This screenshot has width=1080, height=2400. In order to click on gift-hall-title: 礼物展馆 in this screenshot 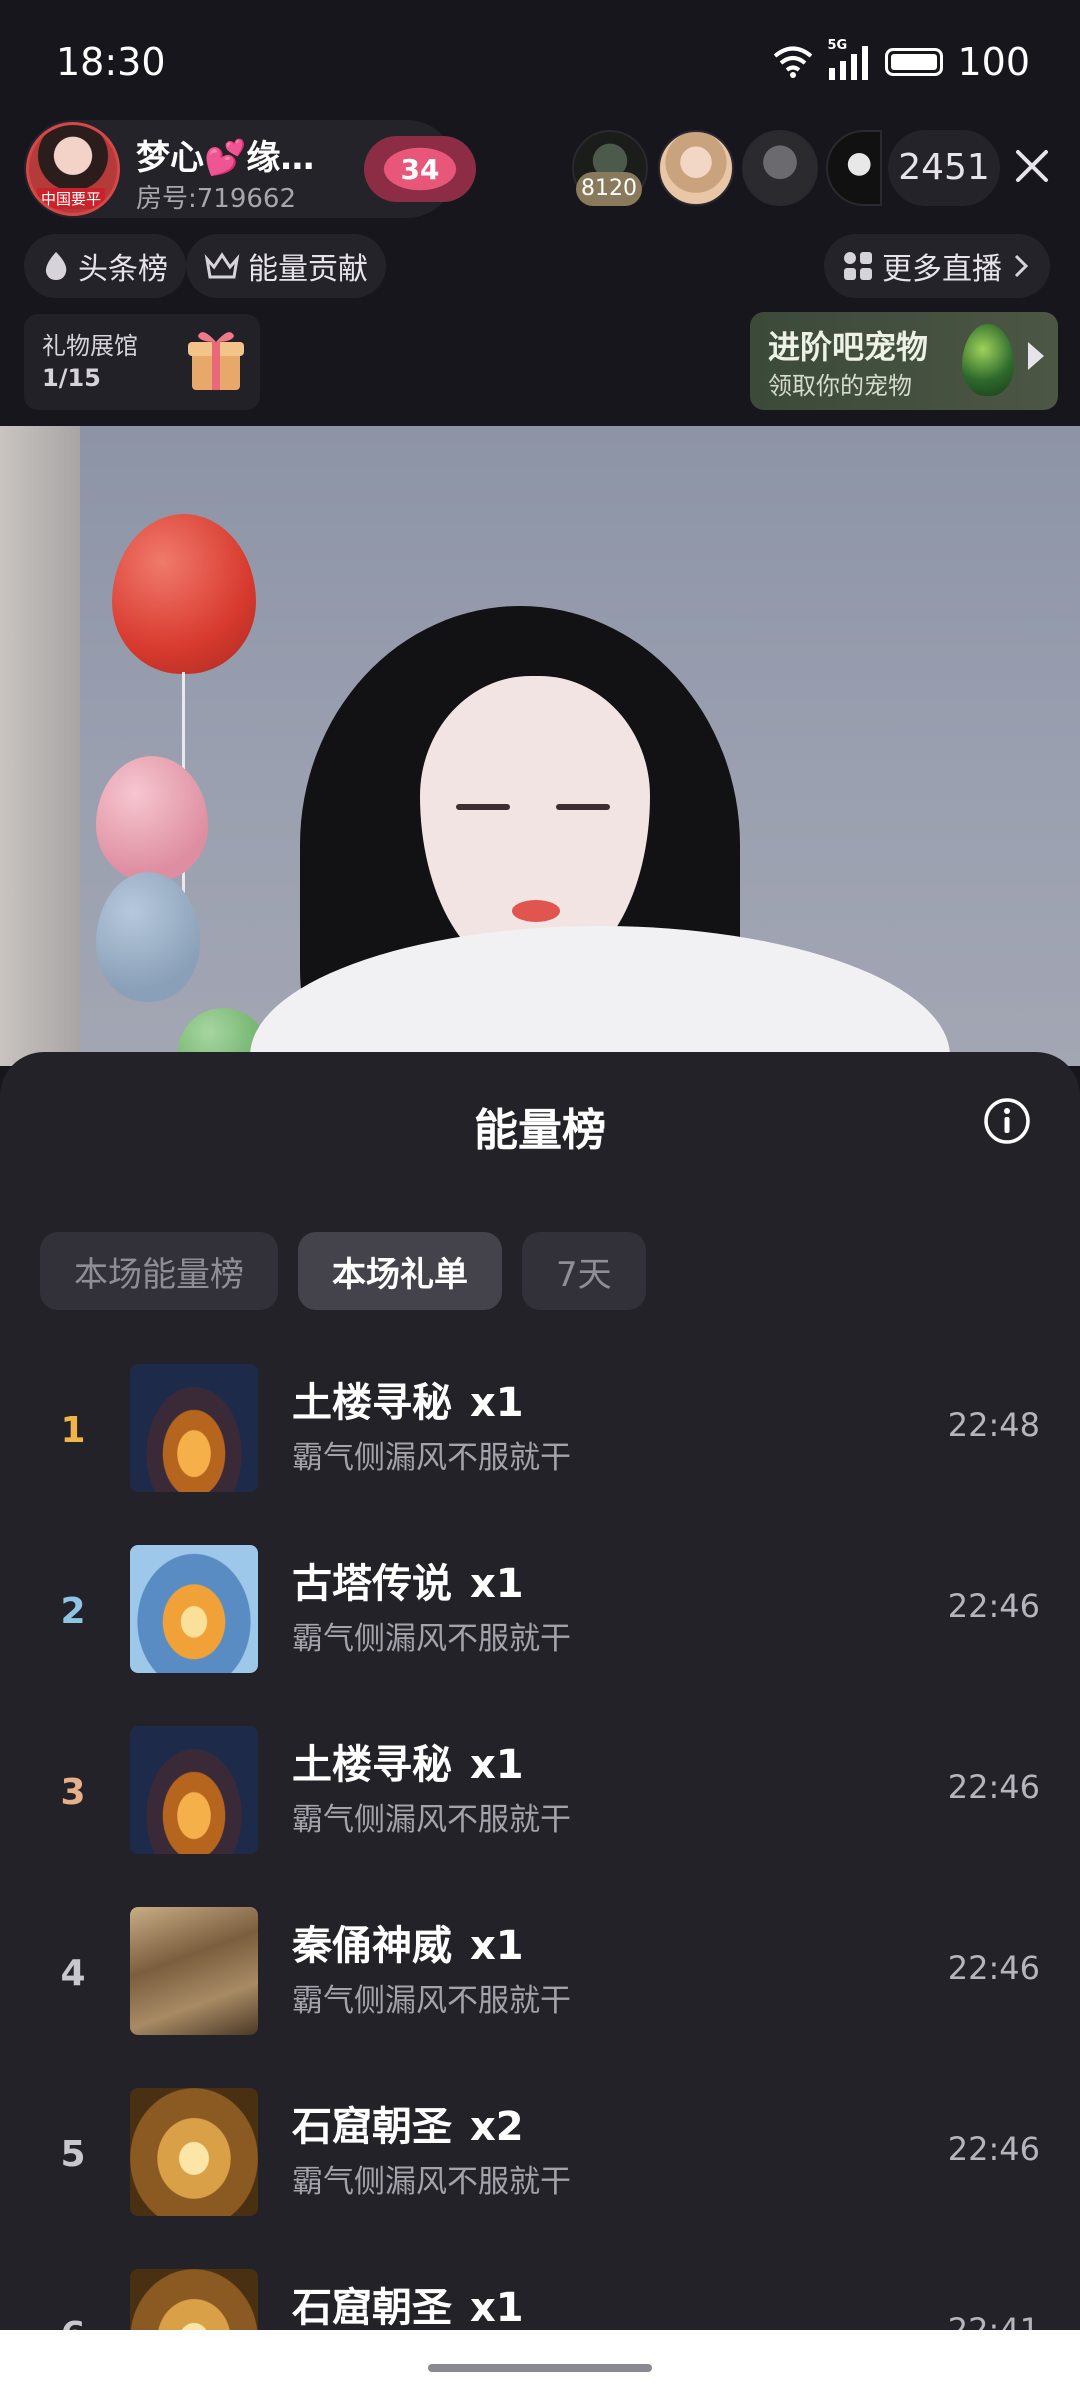, I will do `click(90, 346)`.